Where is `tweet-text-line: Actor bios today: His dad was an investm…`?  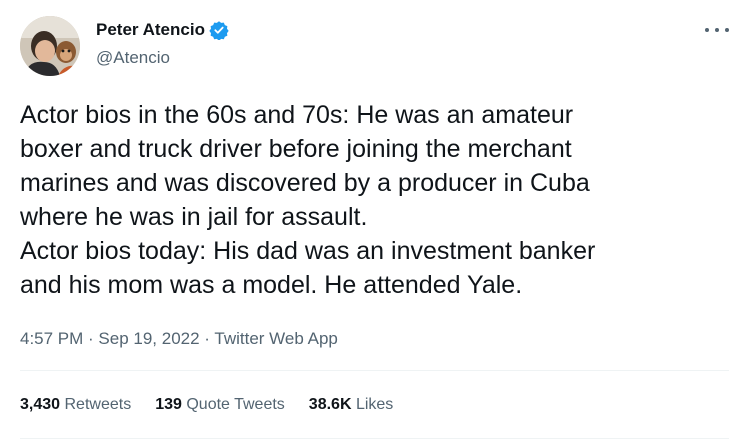 tweet-text-line: Actor bios today: His dad was an investm… is located at coordinates (308, 251).